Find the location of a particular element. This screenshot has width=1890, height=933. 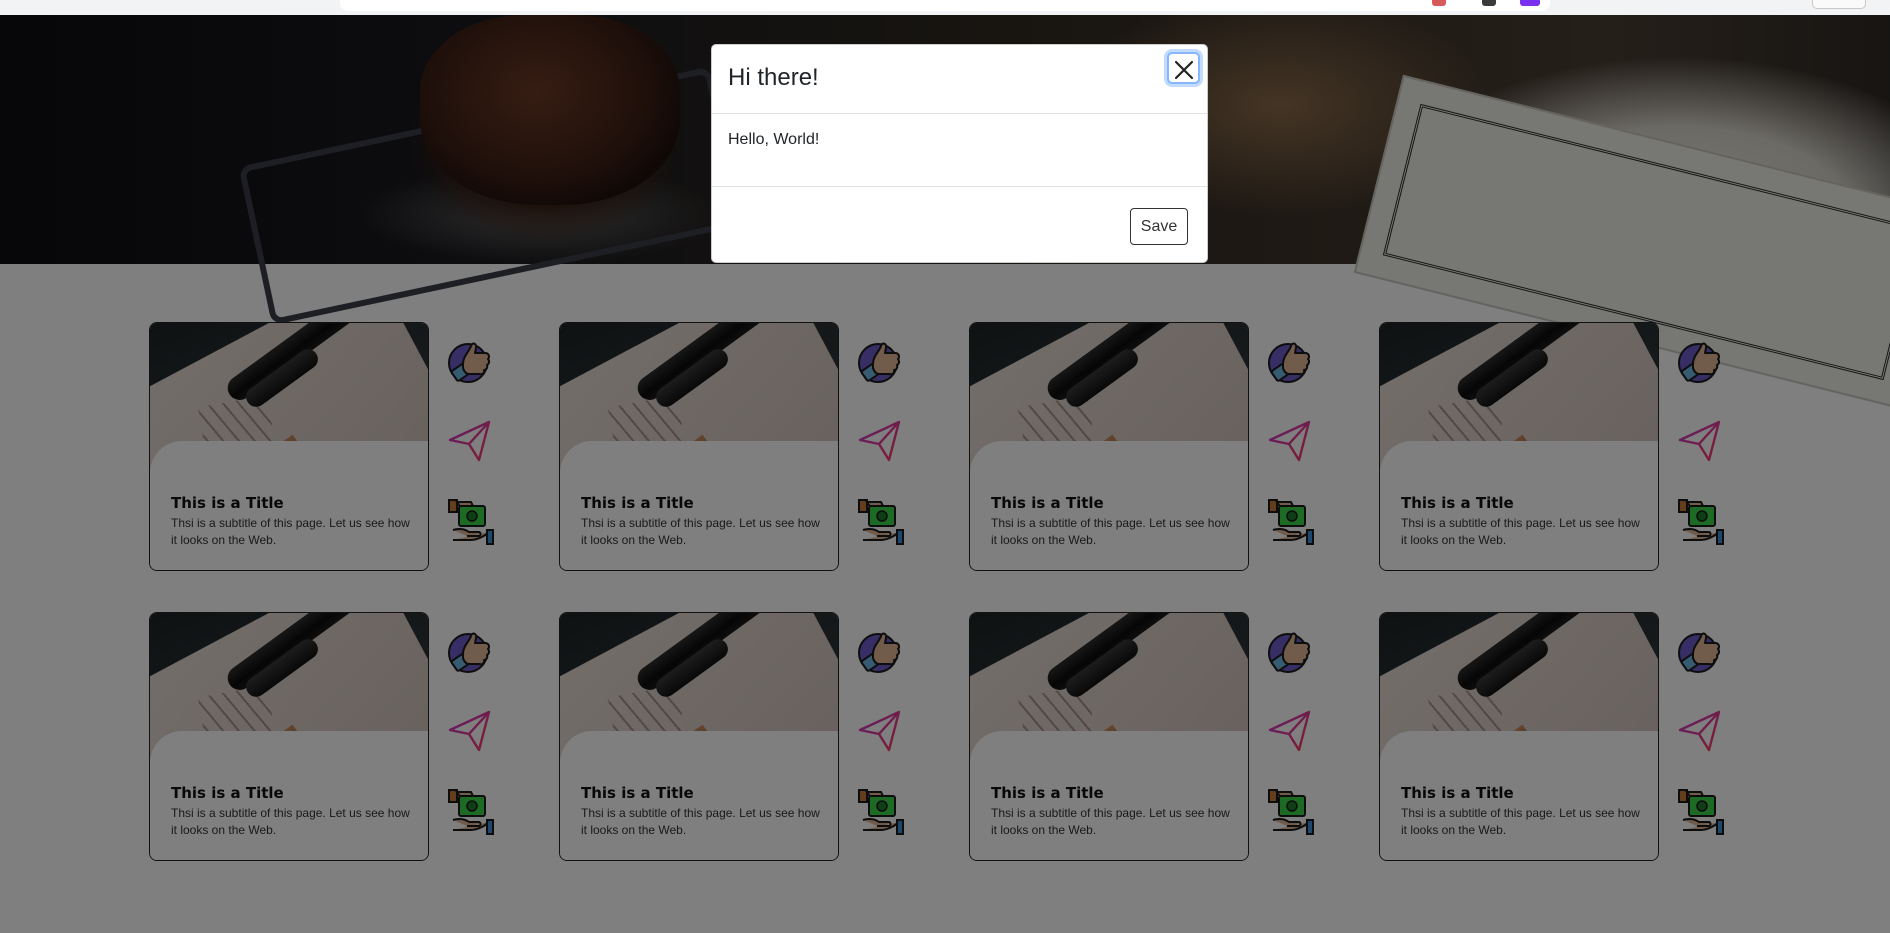

close-button is located at coordinates (1183, 68).